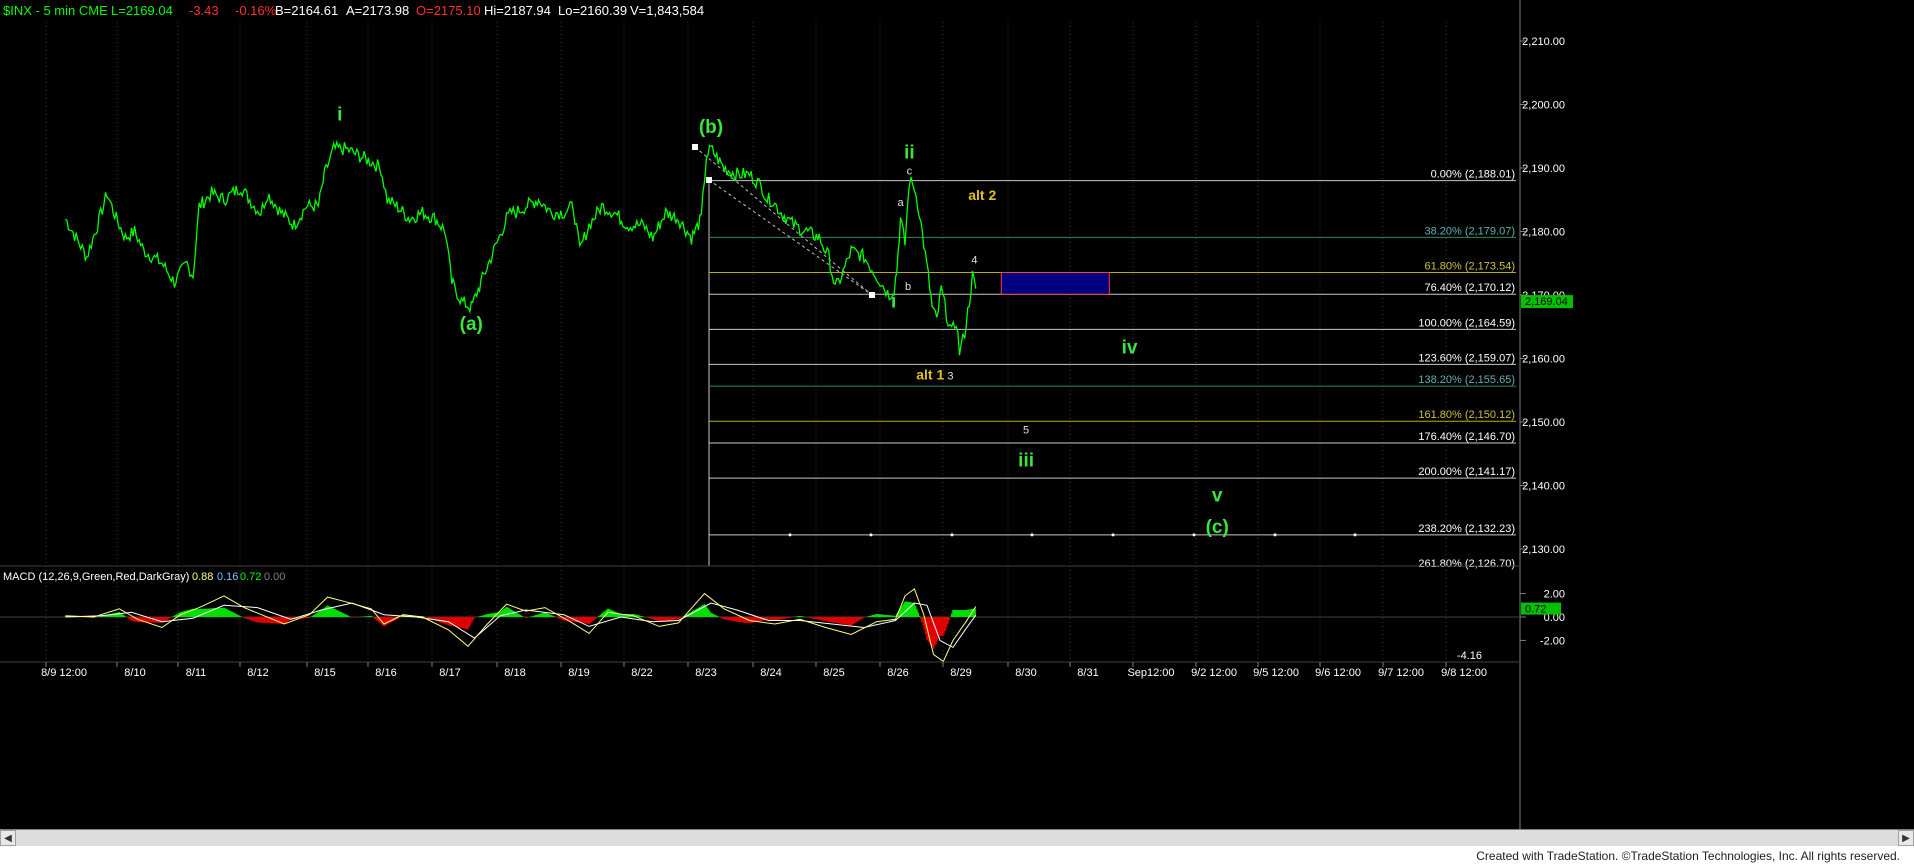 The image size is (1914, 866). I want to click on wave-label: alt 1, so click(930, 374).